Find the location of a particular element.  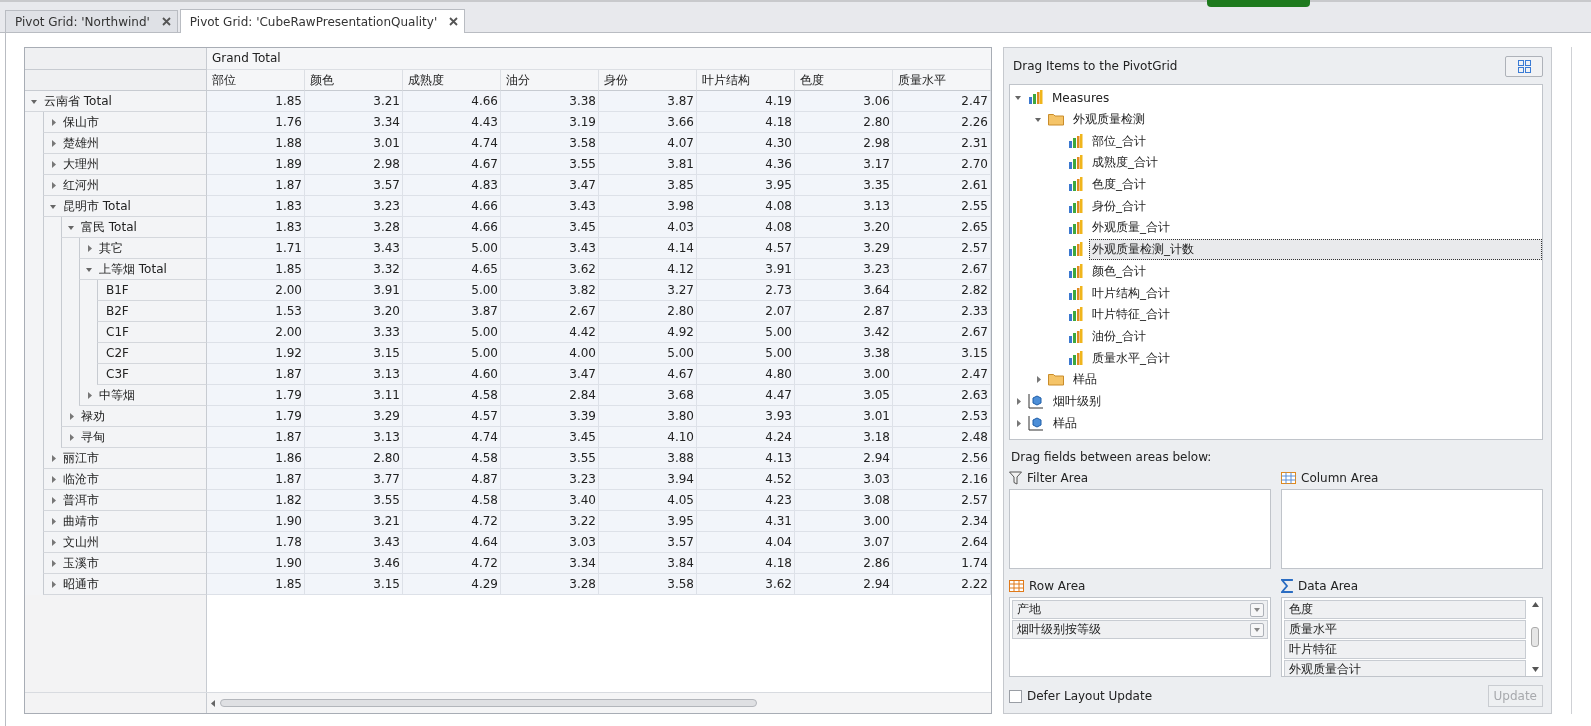

row-header: C1F is located at coordinates (152, 332).